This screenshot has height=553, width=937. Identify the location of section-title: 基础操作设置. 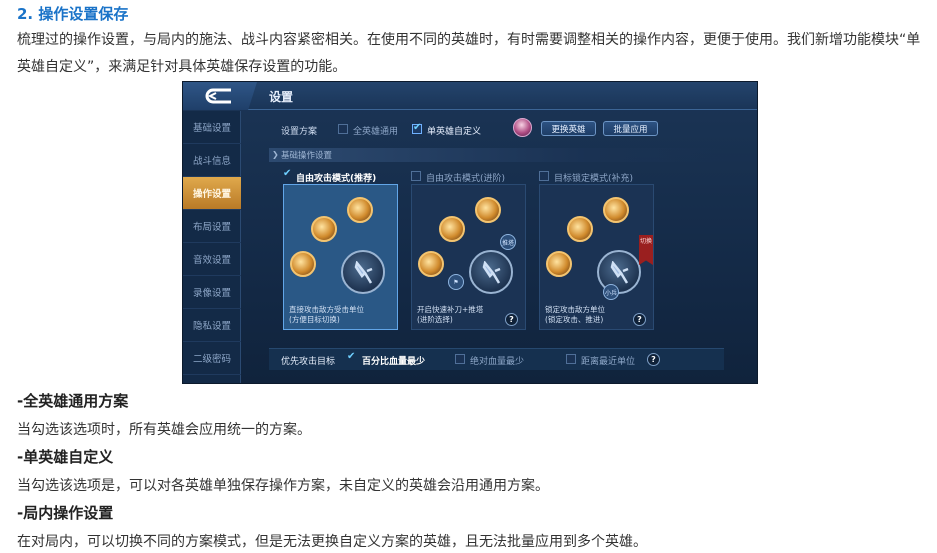
(307, 156).